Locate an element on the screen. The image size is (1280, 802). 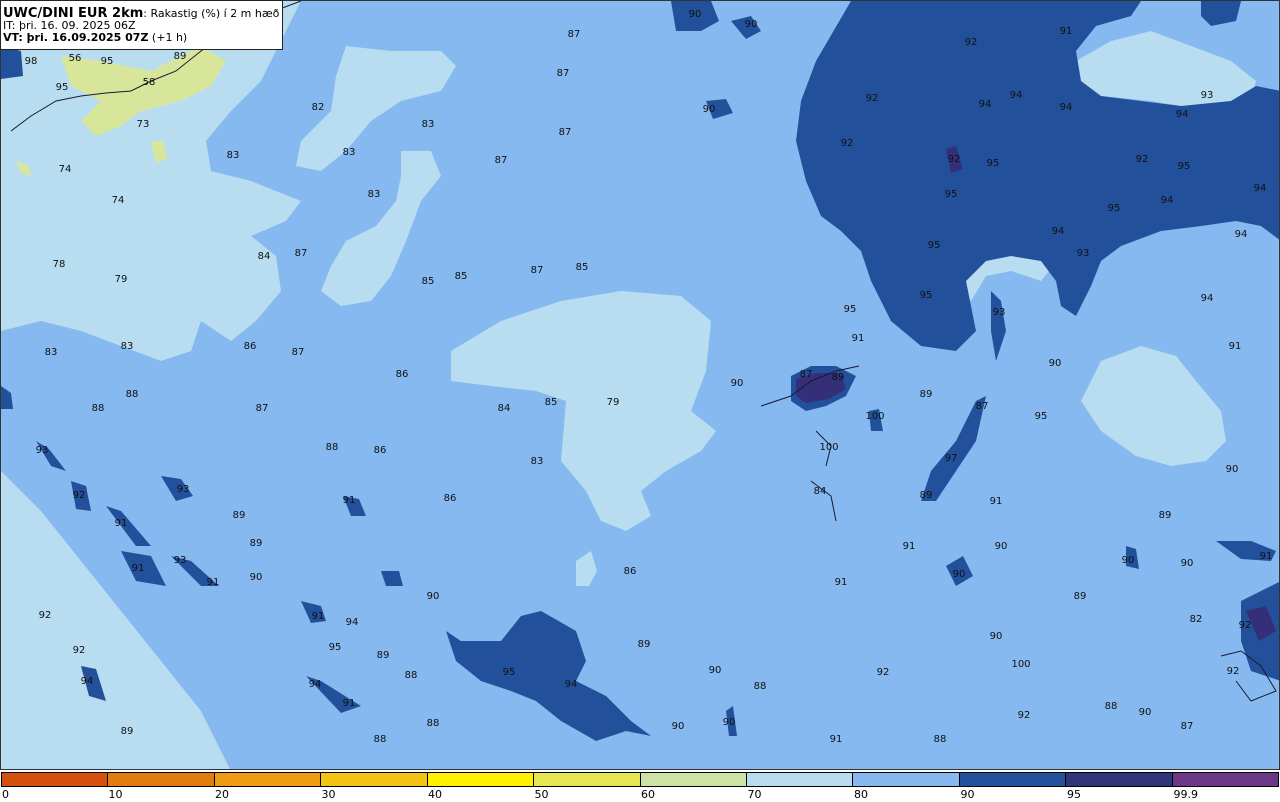
legend-bar is located at coordinates (640, 779).